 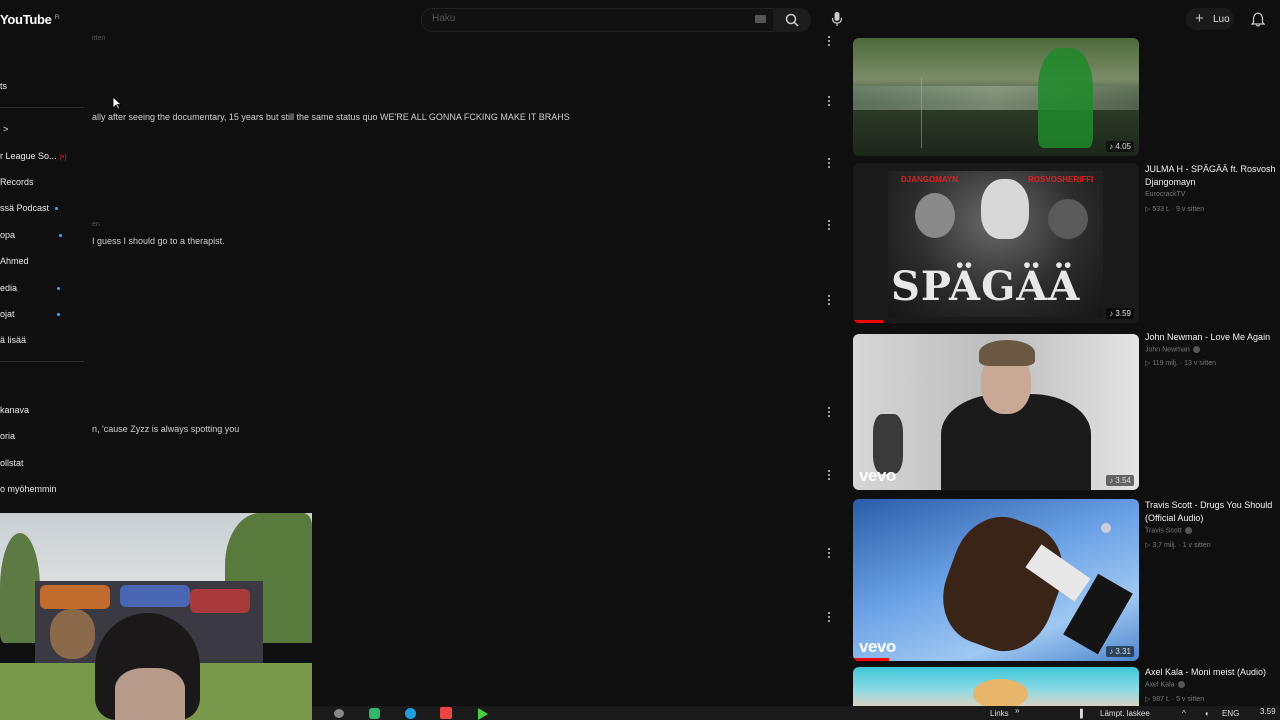 I want to click on sidebar-item-label: ssä Podcast, so click(x=25, y=208).